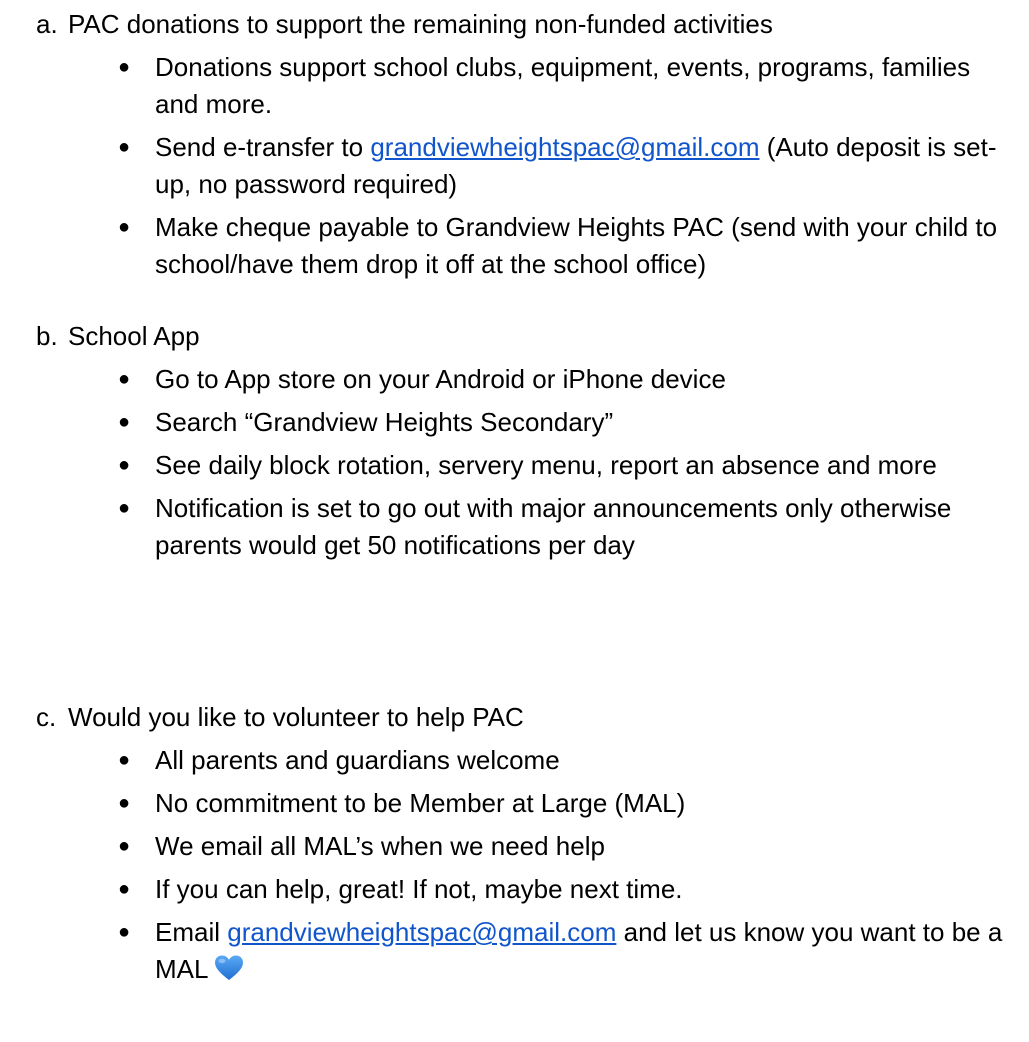 This screenshot has width=1029, height=1042. I want to click on list-marker: b., so click(47, 336).